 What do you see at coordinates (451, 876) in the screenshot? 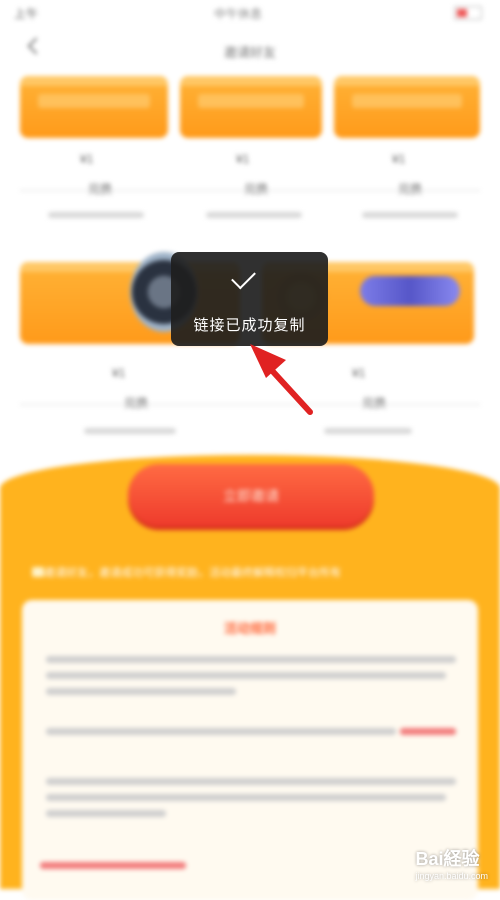
I see `watermark-url: jingyan.baidu.com` at bounding box center [451, 876].